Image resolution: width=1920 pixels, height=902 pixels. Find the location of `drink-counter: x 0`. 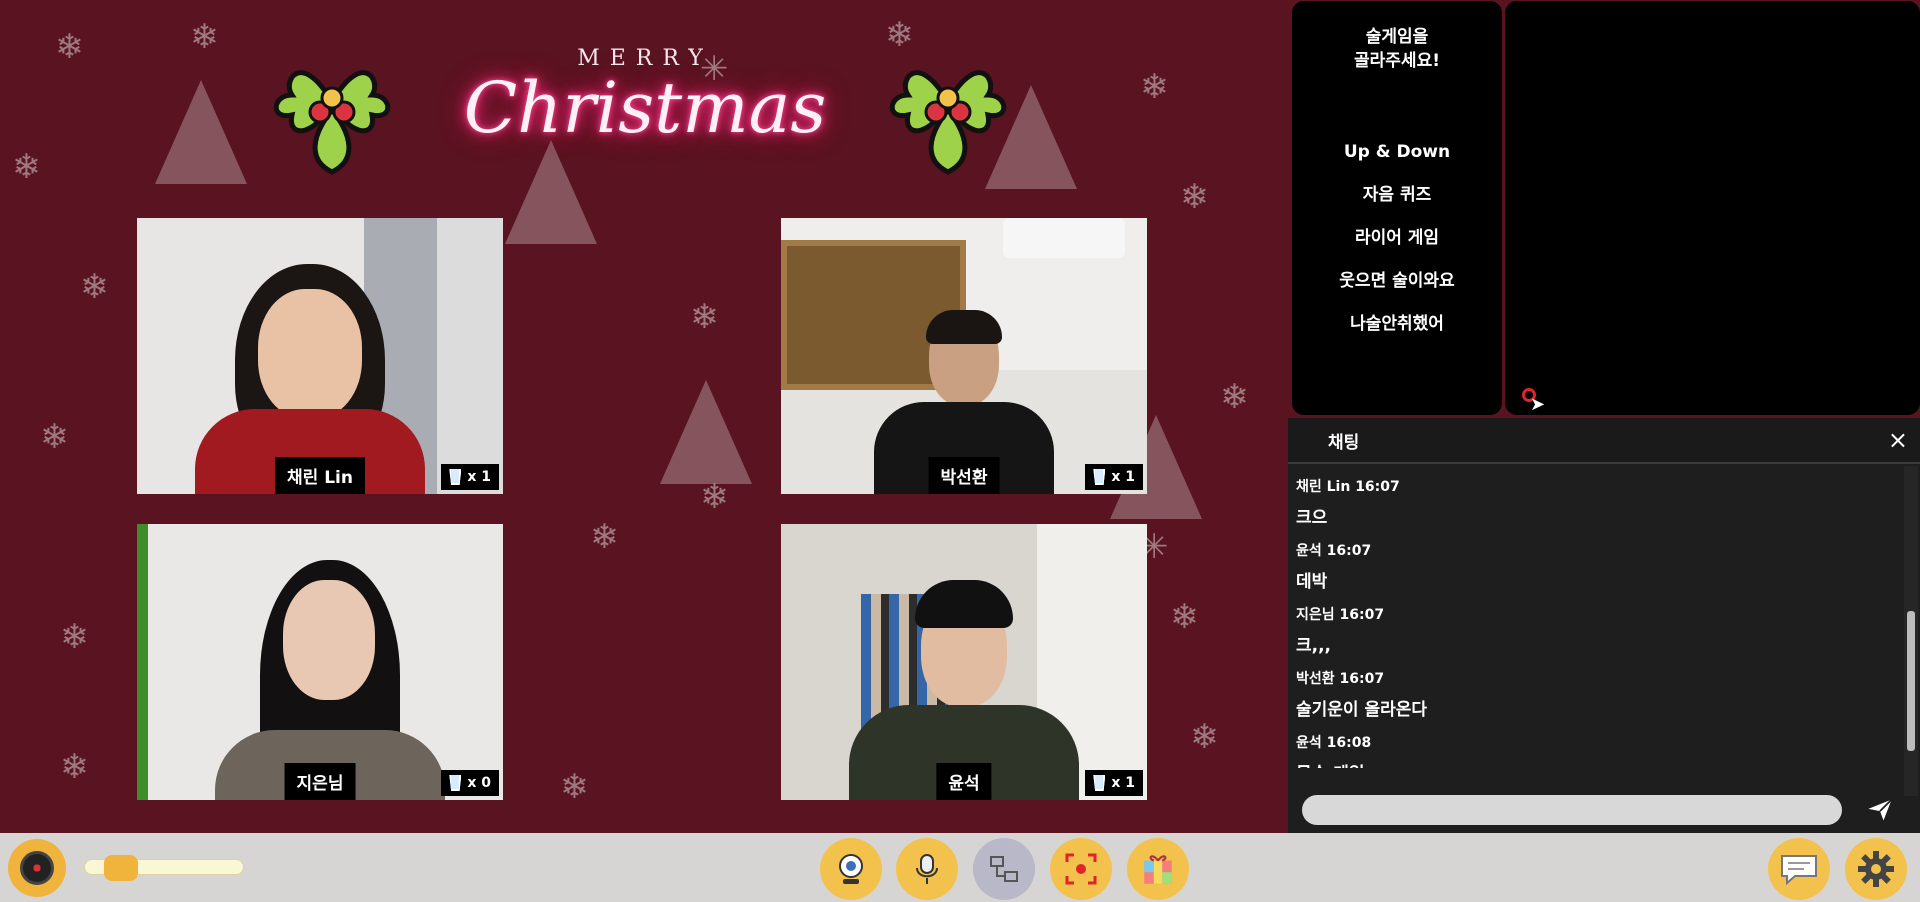

drink-counter: x 0 is located at coordinates (470, 783).